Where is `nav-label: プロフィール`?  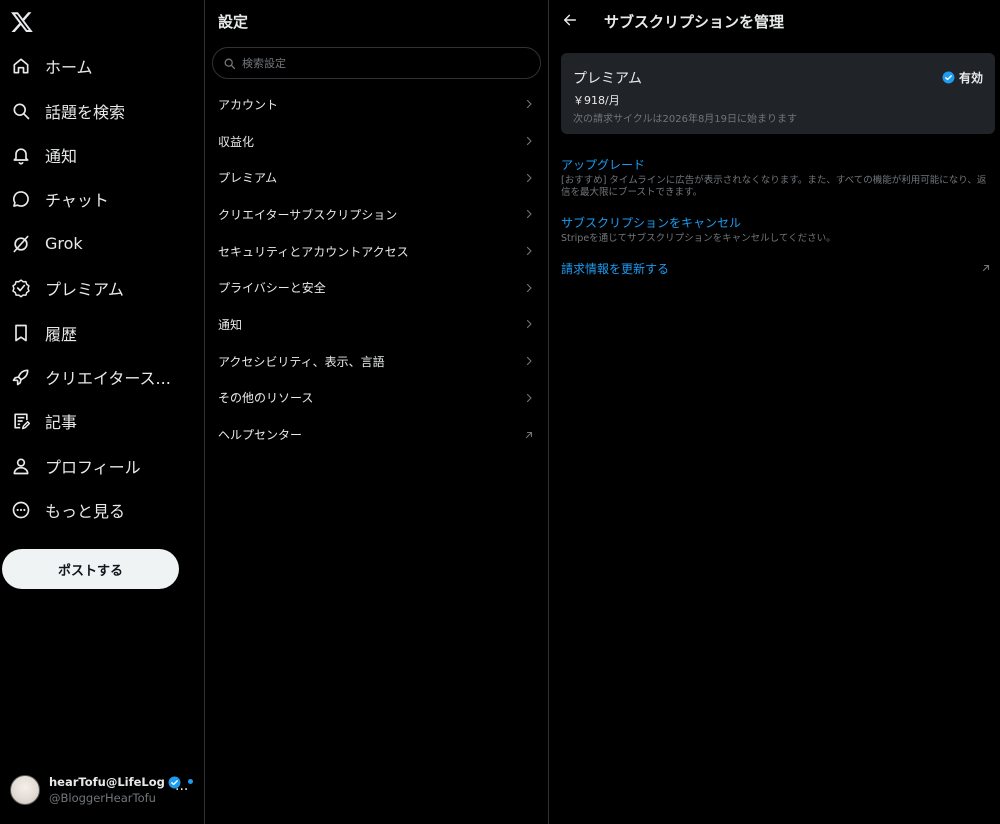
nav-label: プロフィール is located at coordinates (93, 467).